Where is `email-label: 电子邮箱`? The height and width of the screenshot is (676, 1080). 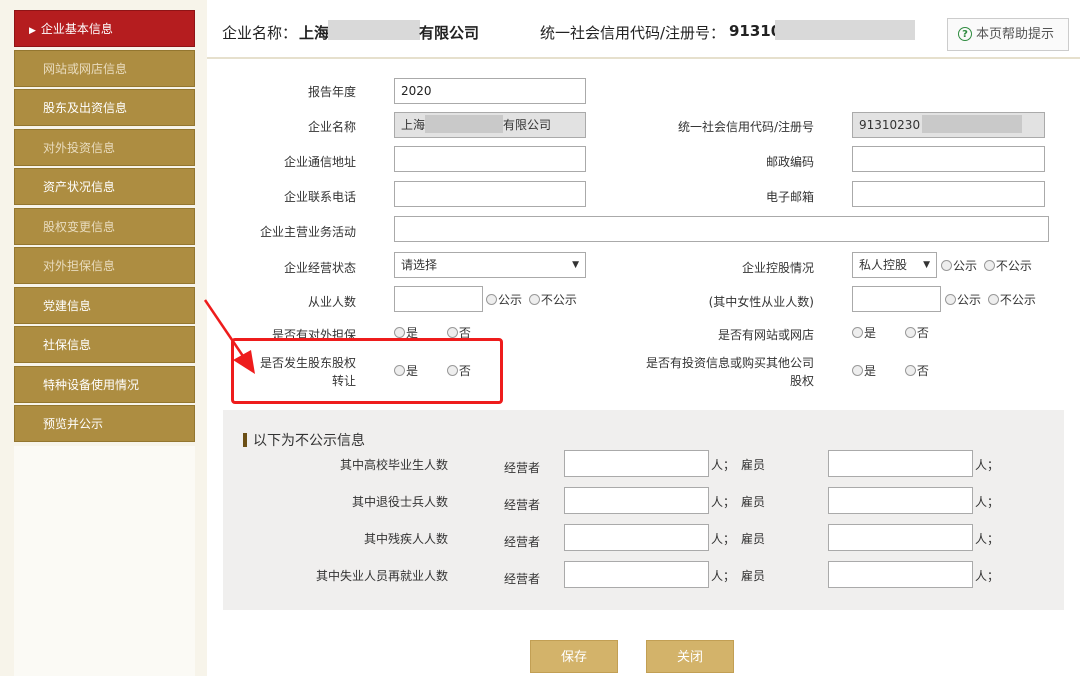
email-label: 电子邮箱 is located at coordinates (789, 197).